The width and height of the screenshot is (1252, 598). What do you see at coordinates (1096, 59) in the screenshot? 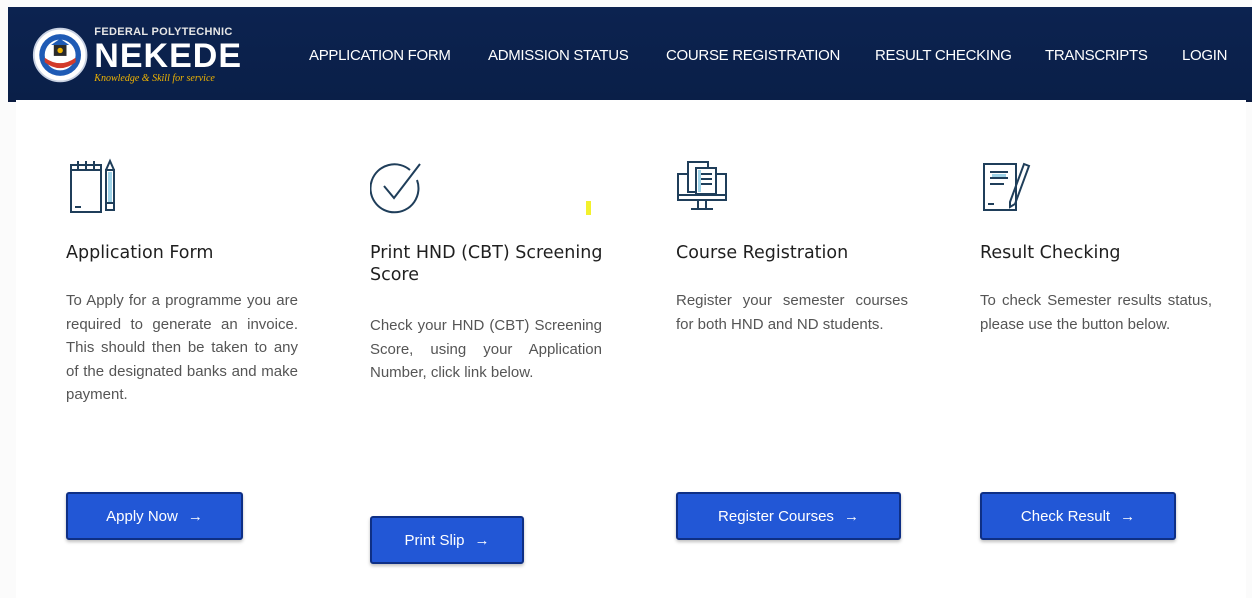
I see `nav-transcripts: TRANSCRIPTS` at bounding box center [1096, 59].